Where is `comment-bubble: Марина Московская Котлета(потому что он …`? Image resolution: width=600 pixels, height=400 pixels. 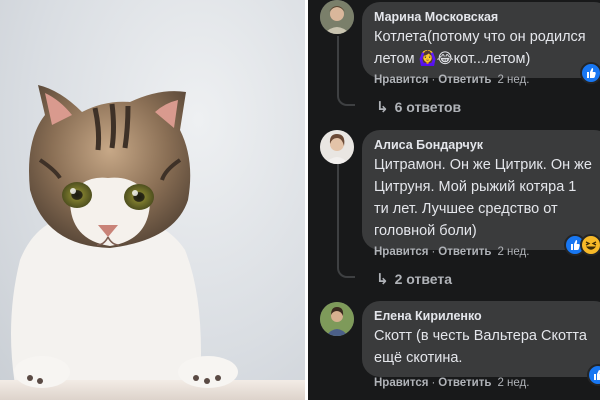 comment-bubble: Марина Московская Котлета(потому что он … is located at coordinates (481, 40).